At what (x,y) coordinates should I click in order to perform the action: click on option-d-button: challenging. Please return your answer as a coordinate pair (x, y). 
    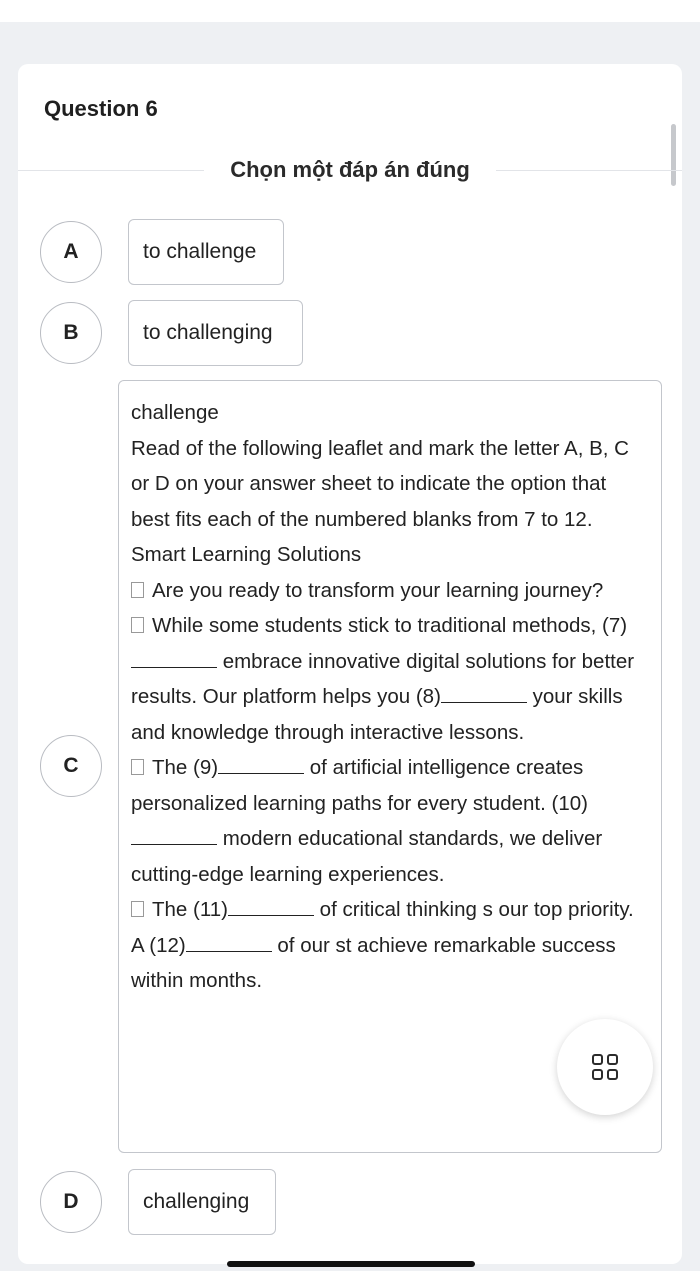
    Looking at the image, I should click on (202, 1202).